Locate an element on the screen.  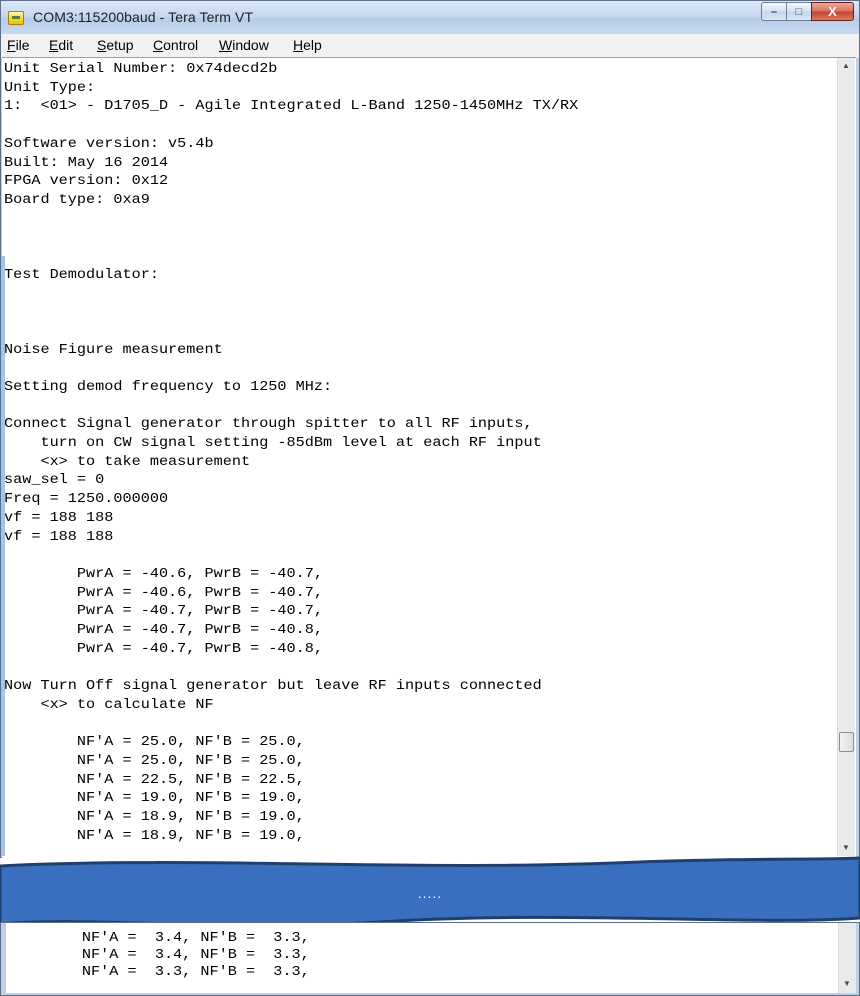
terminal-line: Test Demodulator: is located at coordinates (81, 274).